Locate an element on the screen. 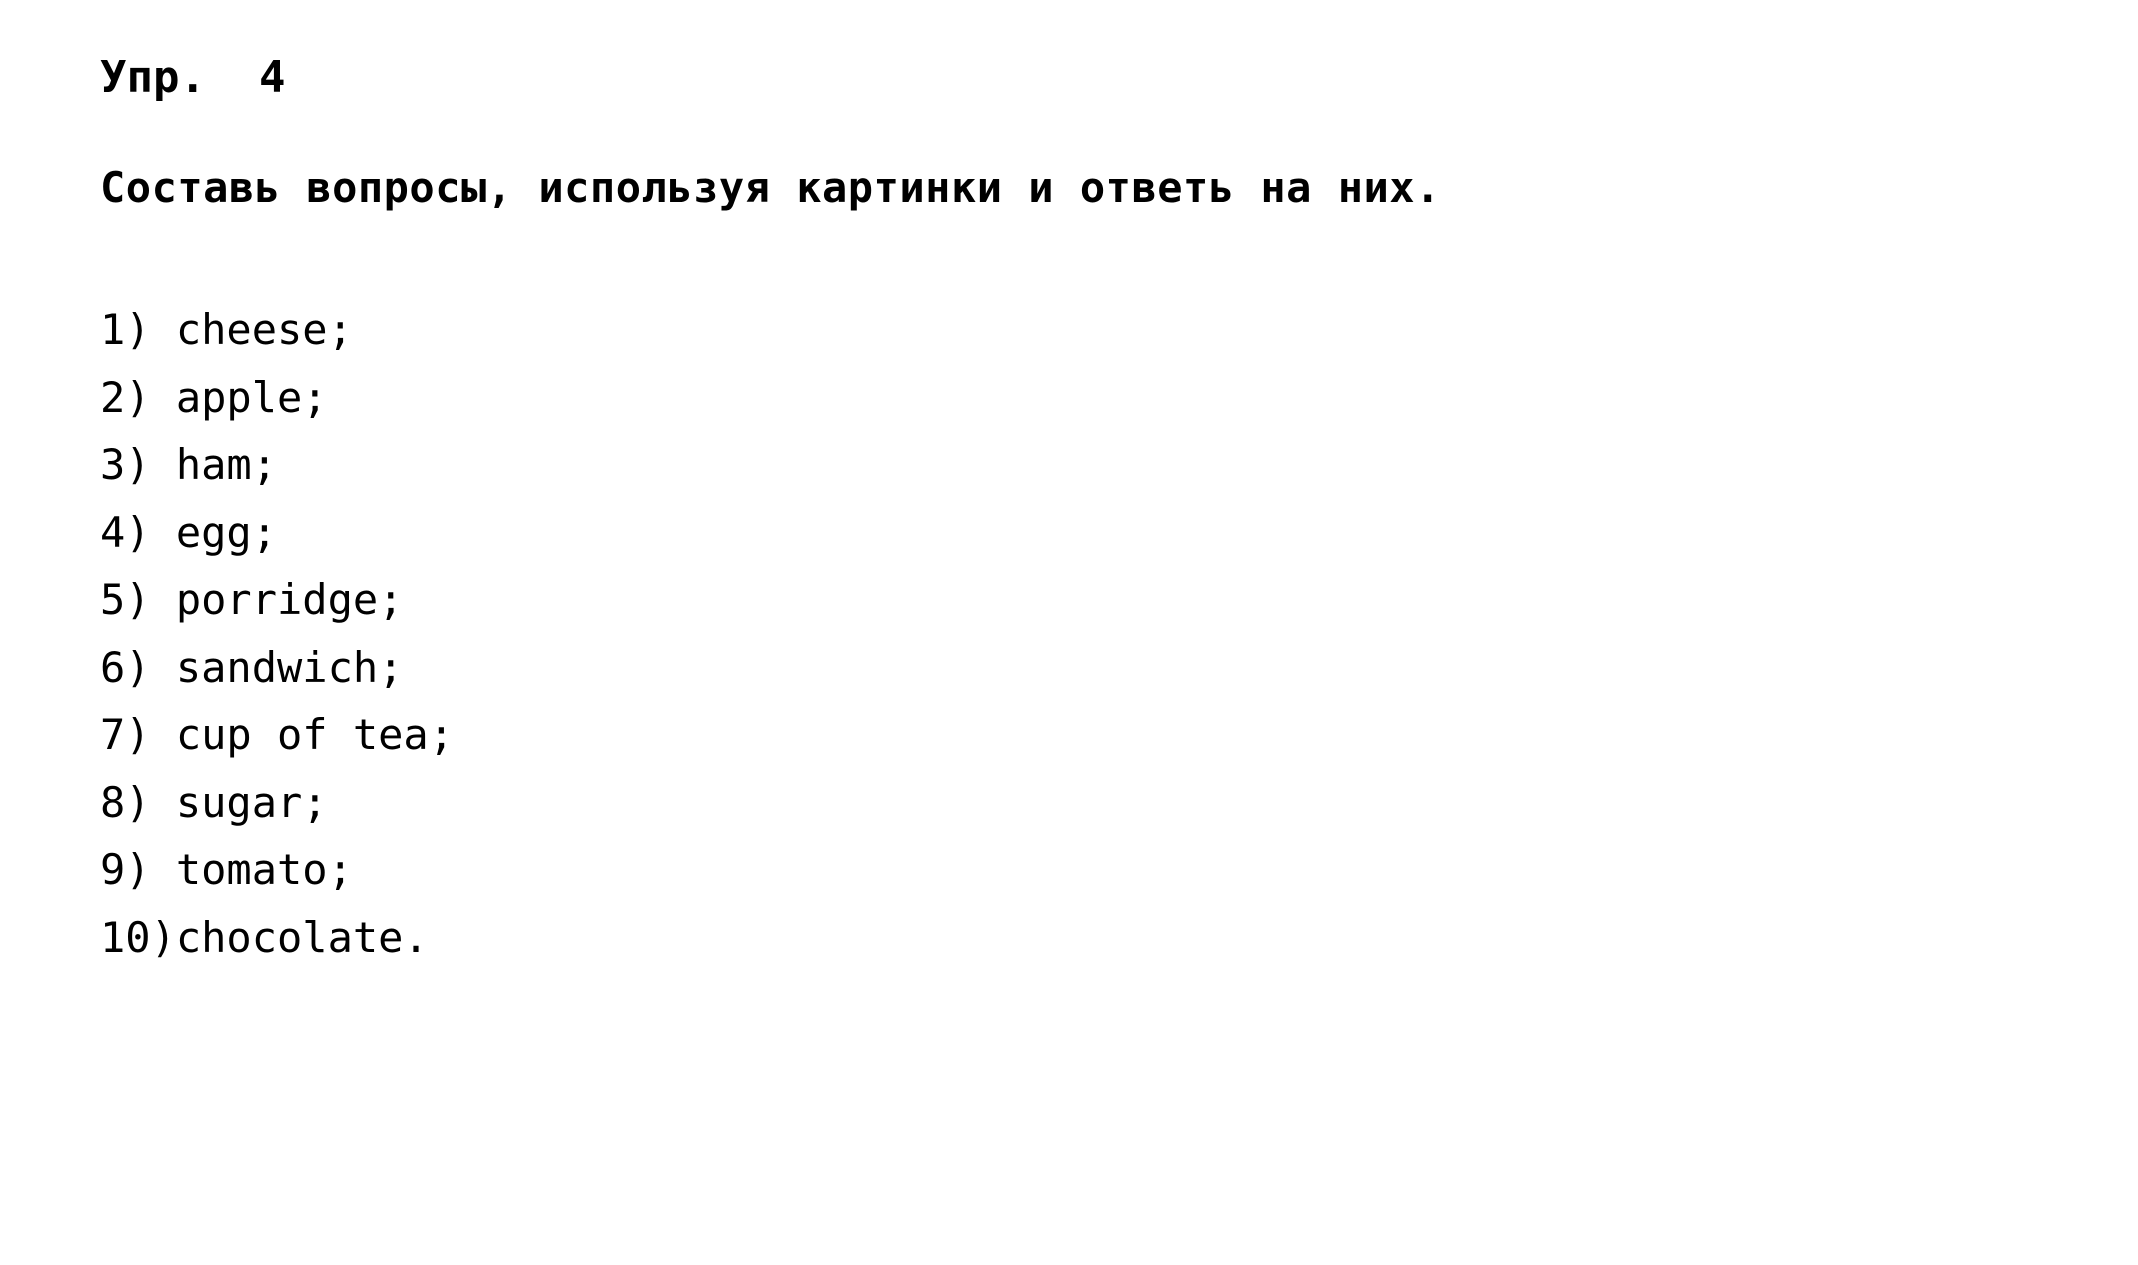  list-item-number: 8) is located at coordinates (138, 802).